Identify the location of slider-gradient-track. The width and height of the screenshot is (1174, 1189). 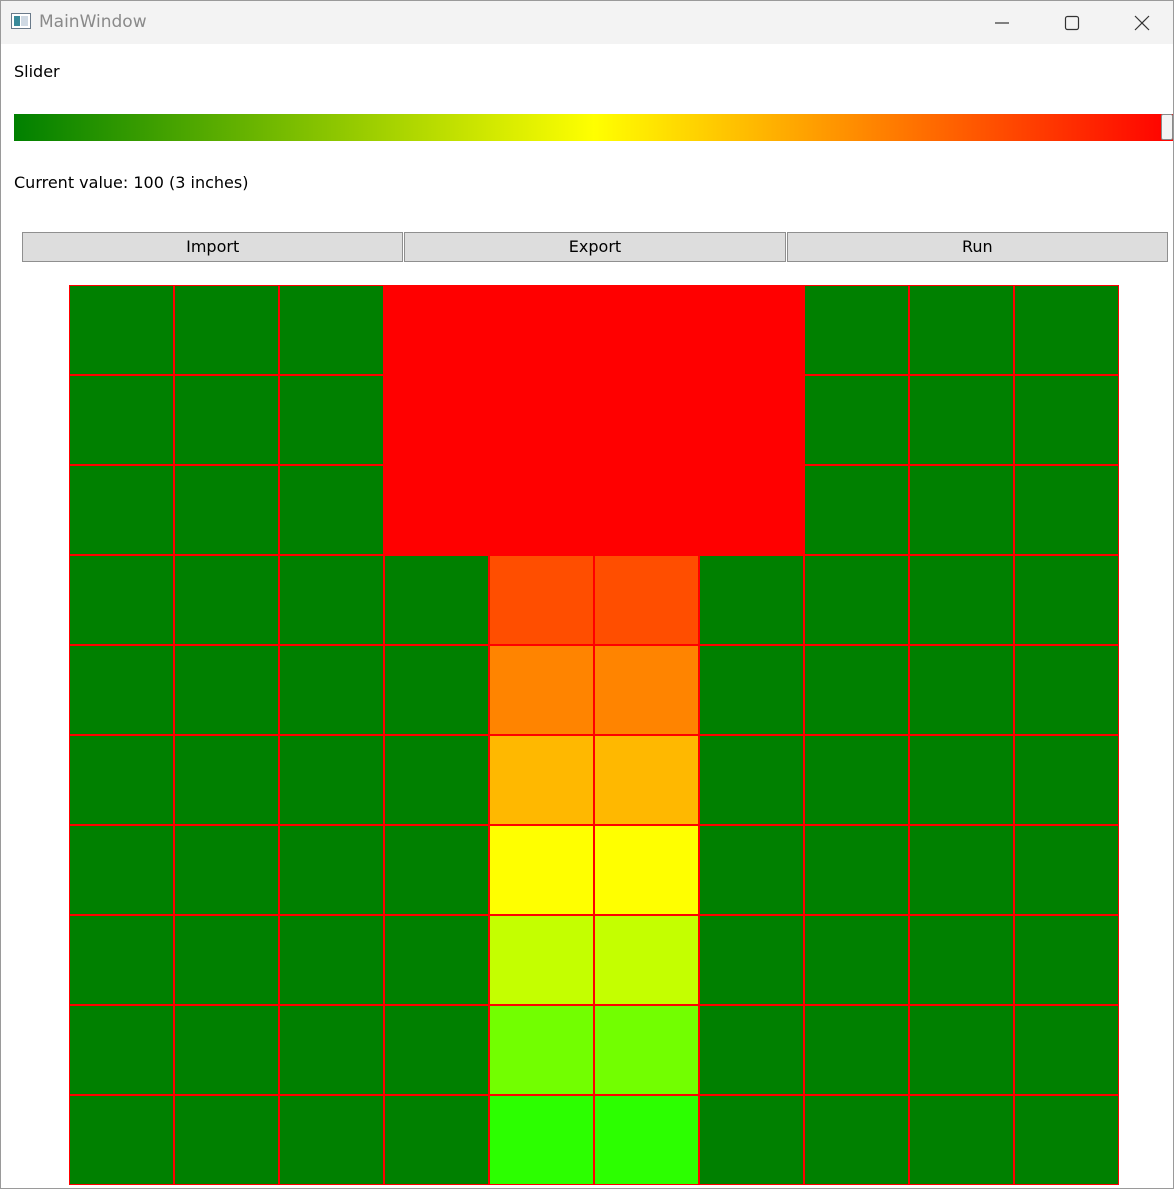
(593, 127).